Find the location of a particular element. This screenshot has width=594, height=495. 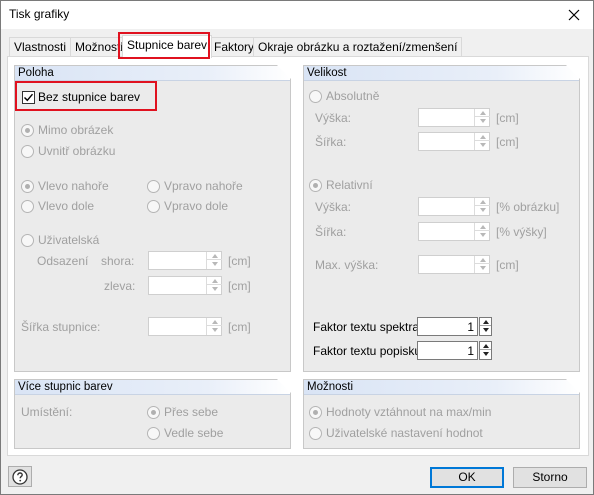

radio-absolutne is located at coordinates (315, 96).